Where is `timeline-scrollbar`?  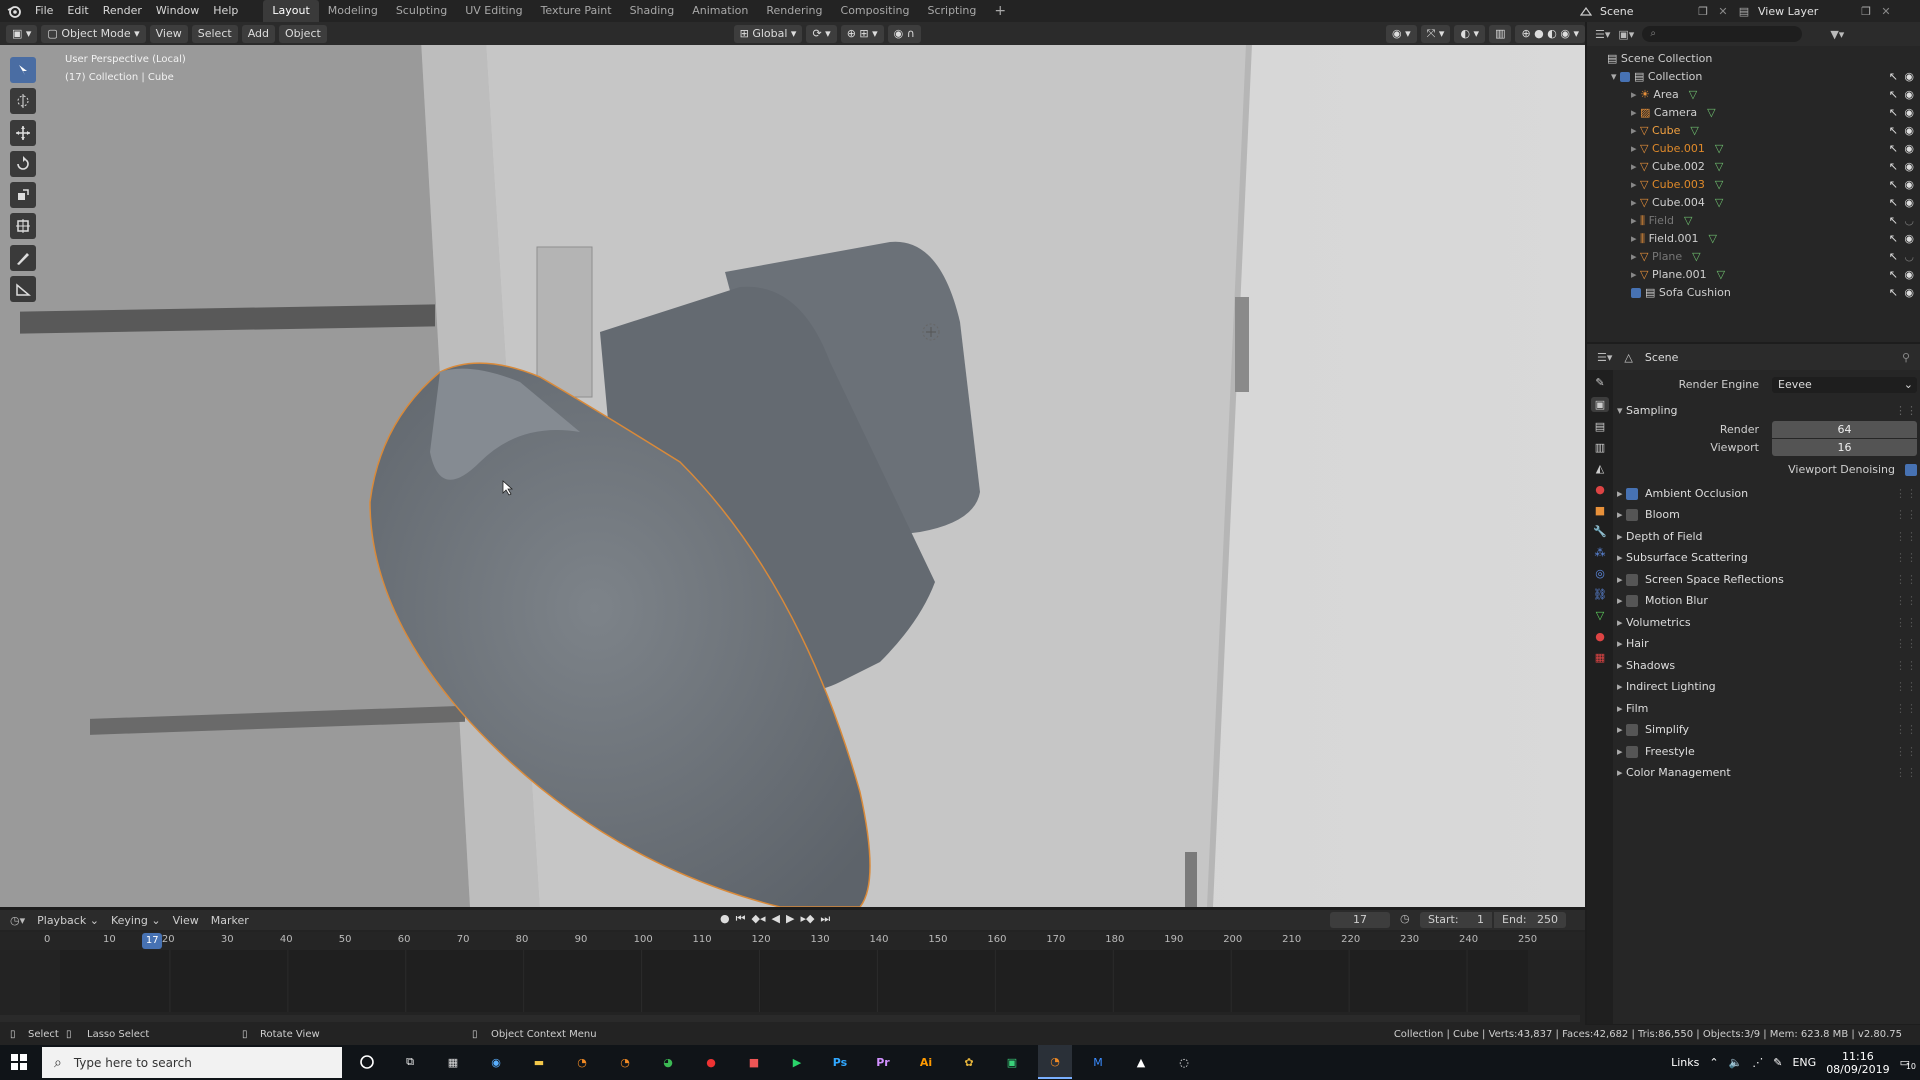
timeline-scrollbar is located at coordinates (790, 1018).